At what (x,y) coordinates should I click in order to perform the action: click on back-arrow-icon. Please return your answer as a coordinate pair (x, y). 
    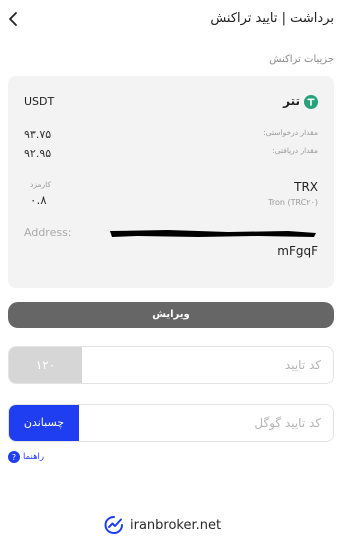
    Looking at the image, I should click on (14, 19).